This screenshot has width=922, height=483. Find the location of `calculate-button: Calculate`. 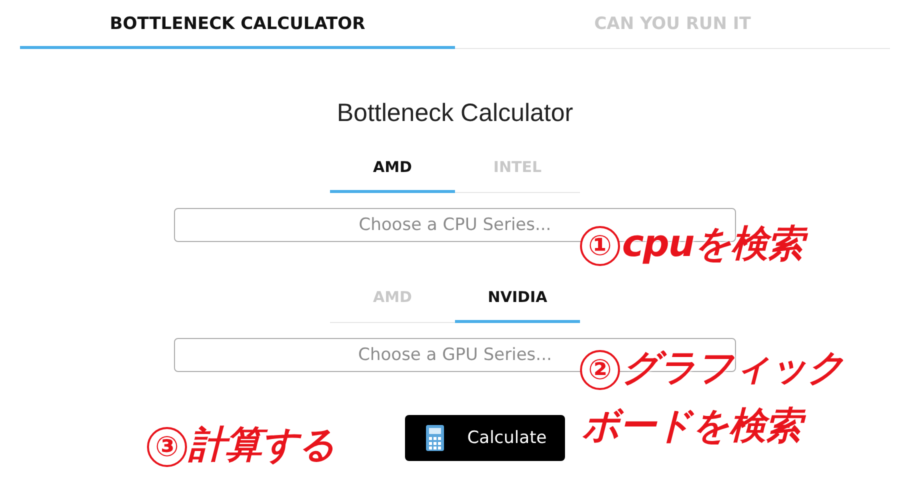

calculate-button: Calculate is located at coordinates (485, 438).